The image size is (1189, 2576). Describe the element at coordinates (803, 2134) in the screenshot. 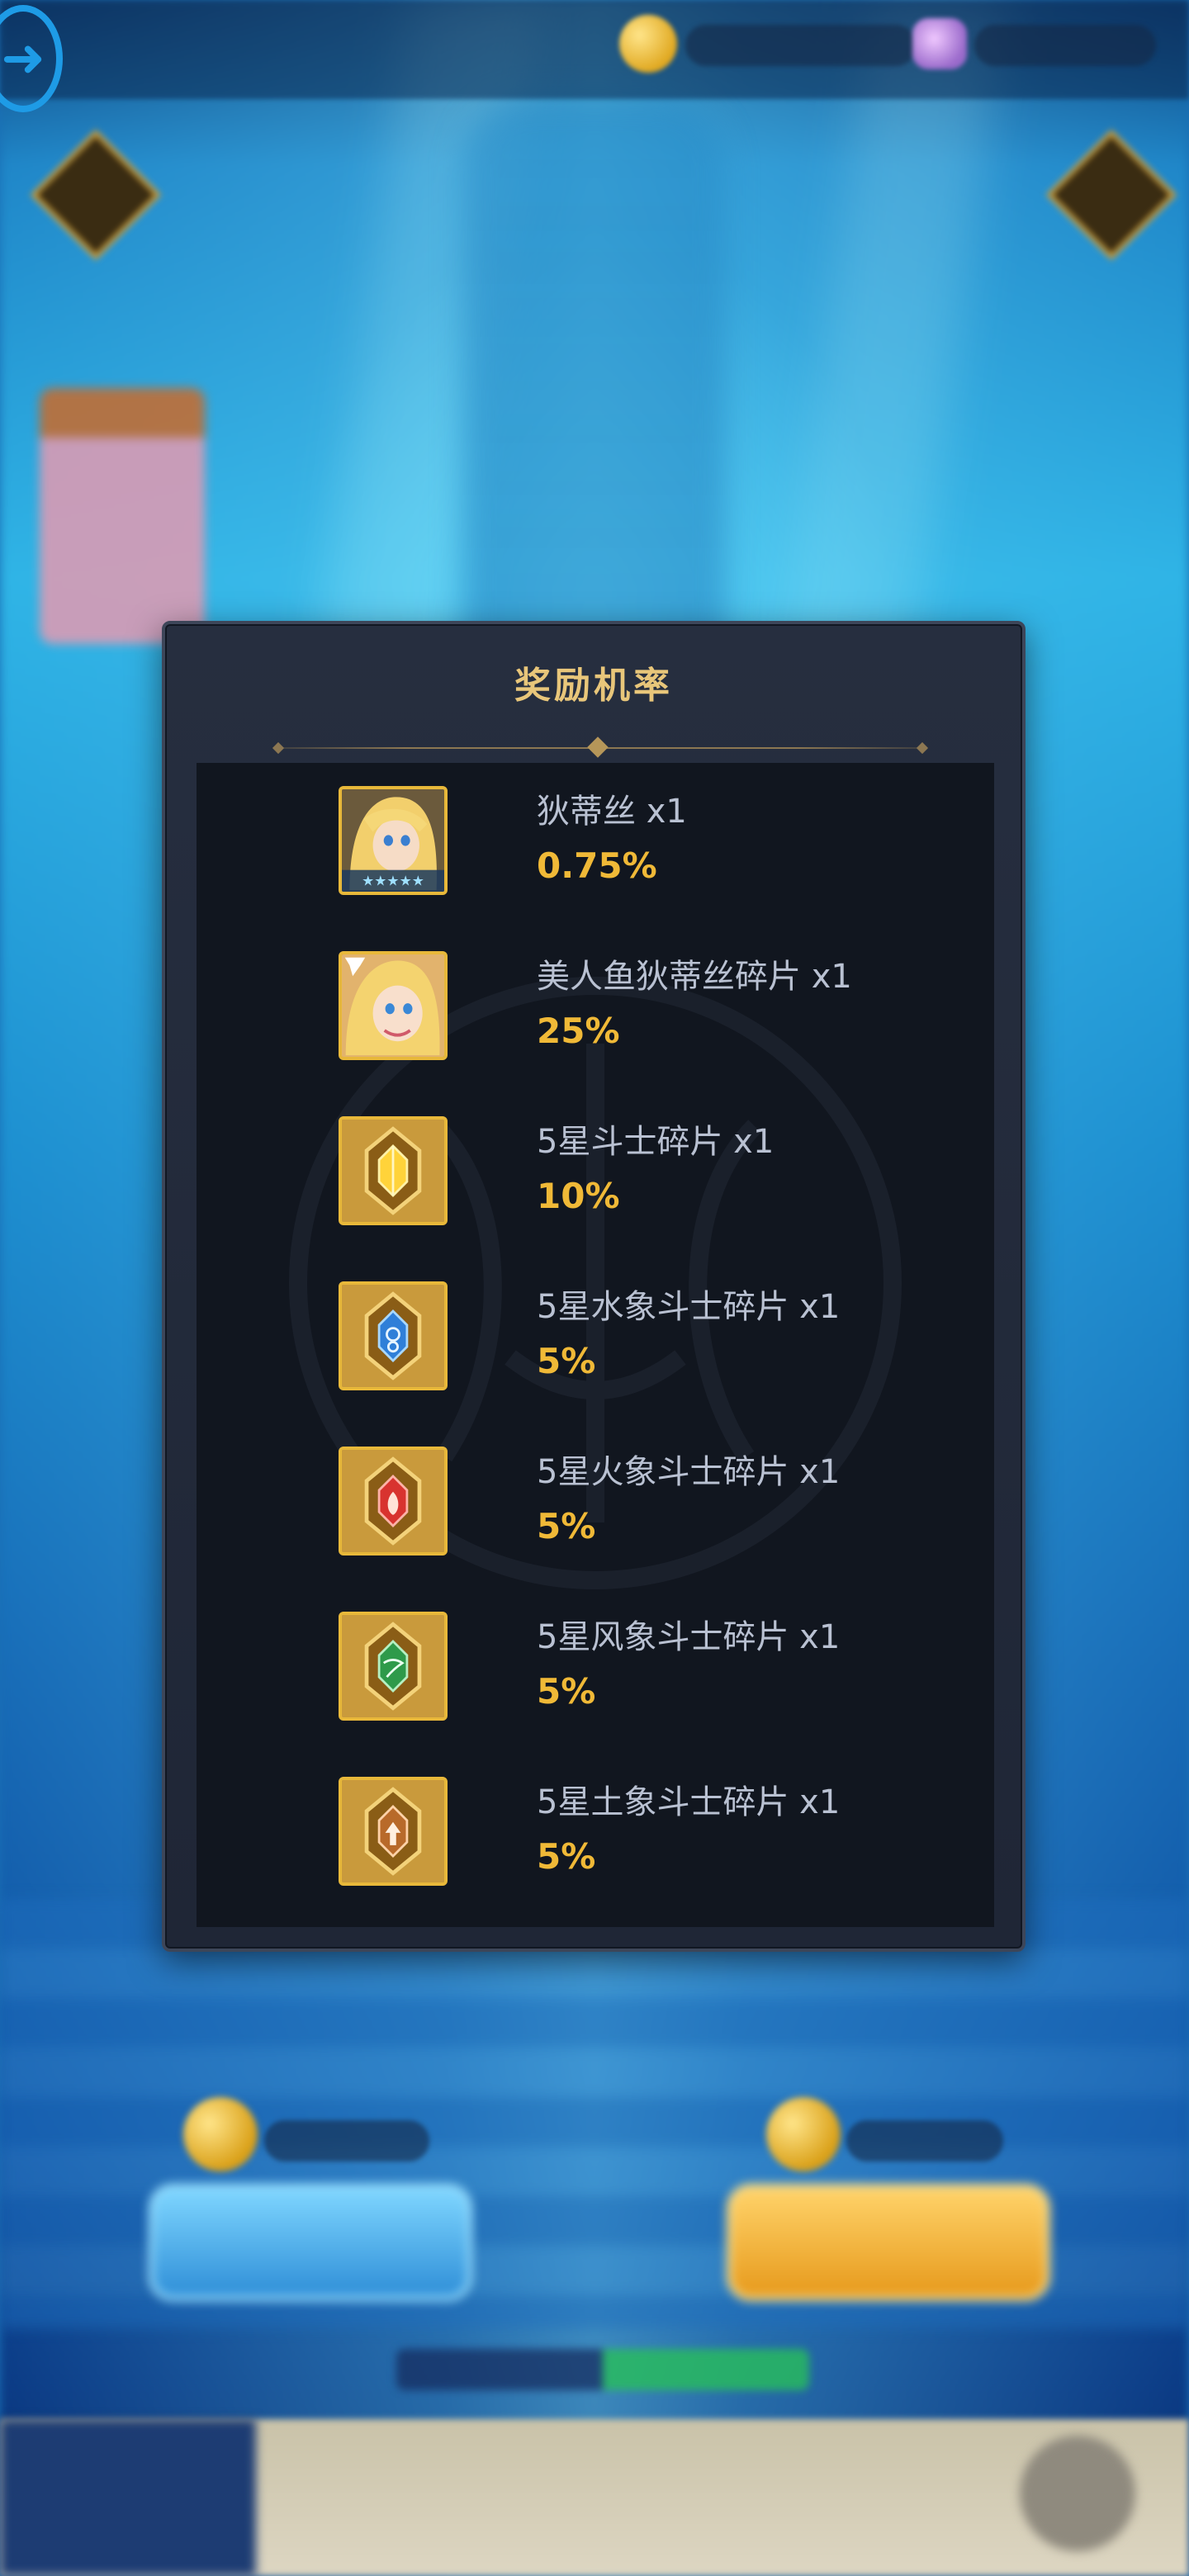

I see `ten-summon-cost-icon` at that location.